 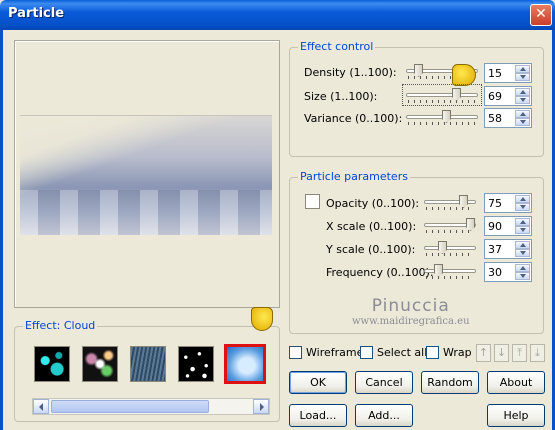 I want to click on close-icon: ✕, so click(x=541, y=14).